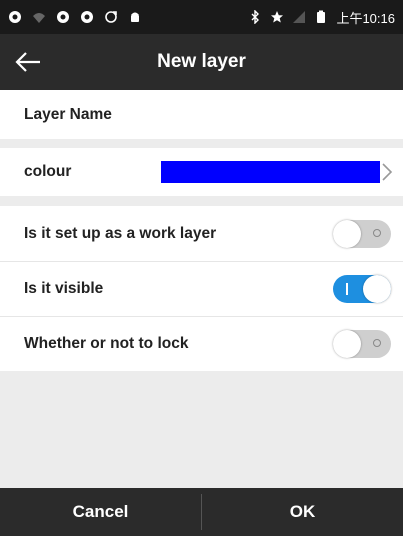 This screenshot has height=536, width=403. Describe the element at coordinates (201, 17) in the screenshot. I see `status-bar: 上午10:16` at that location.